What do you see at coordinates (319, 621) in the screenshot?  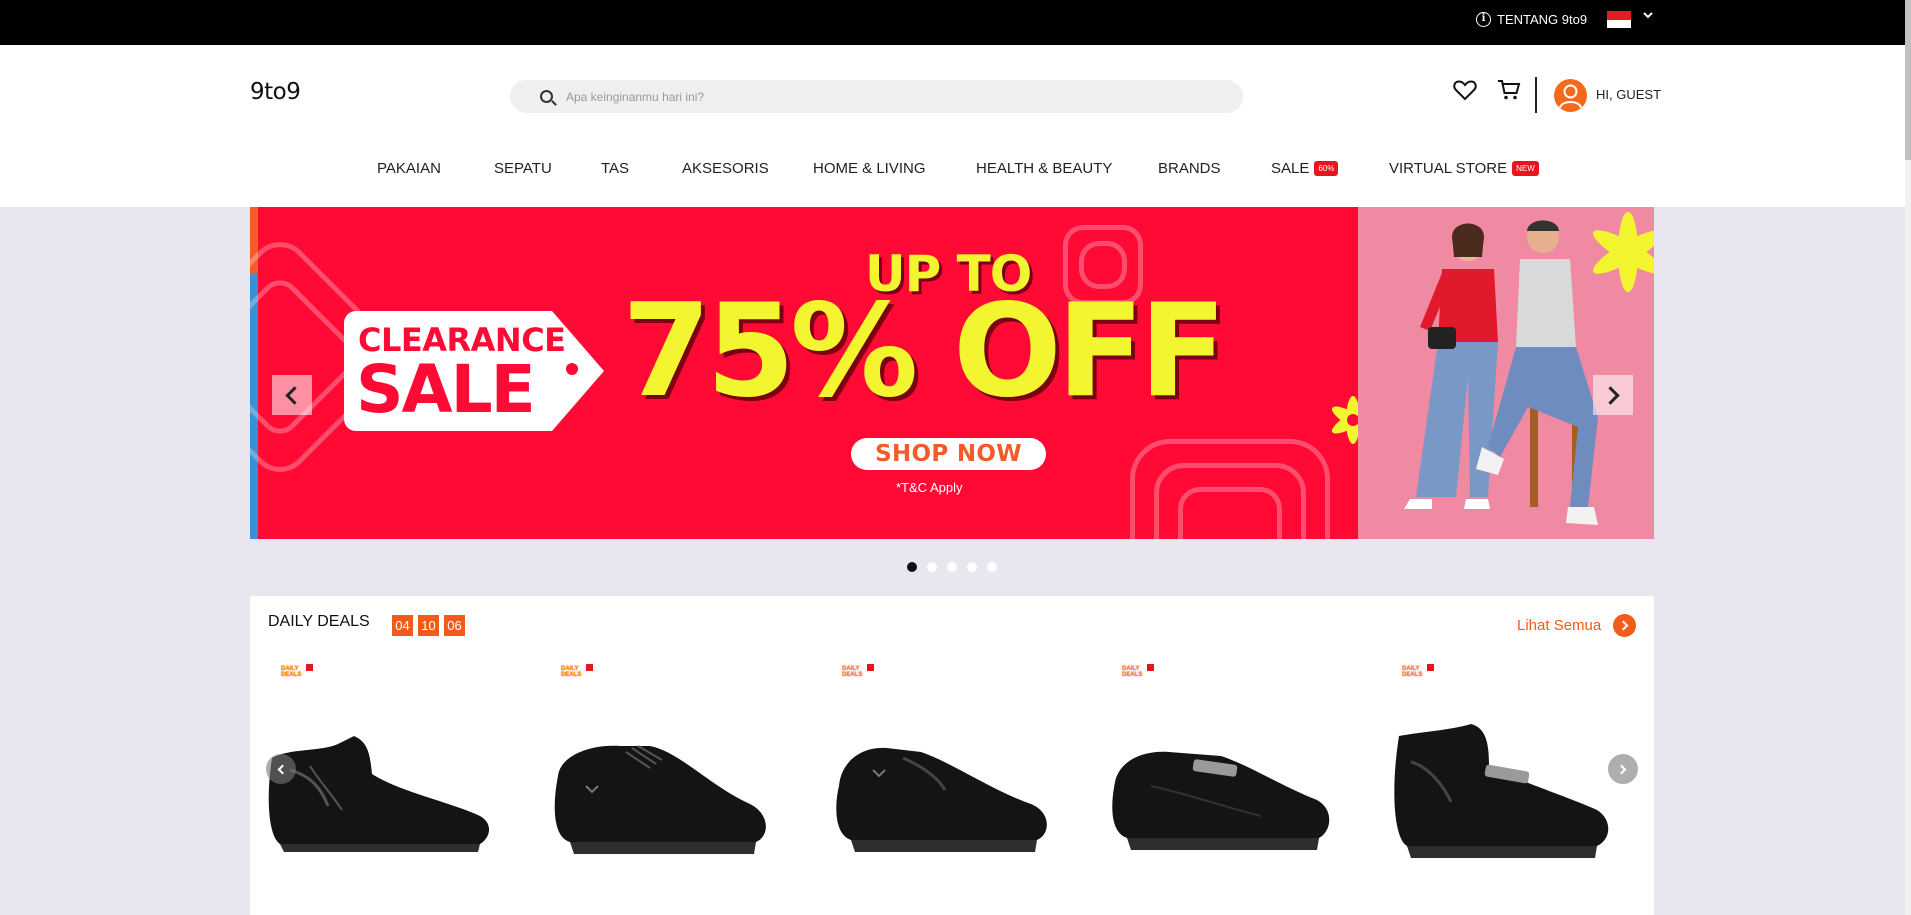 I see `section-title: DAILY DEALS` at bounding box center [319, 621].